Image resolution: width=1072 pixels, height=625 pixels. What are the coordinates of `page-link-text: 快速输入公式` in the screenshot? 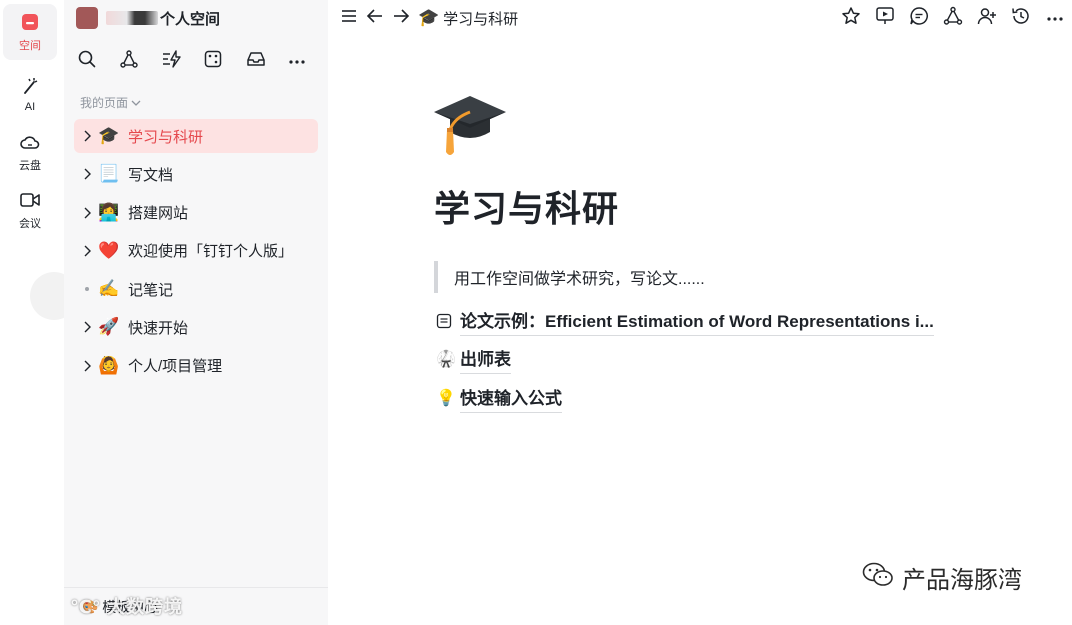 It's located at (511, 398).